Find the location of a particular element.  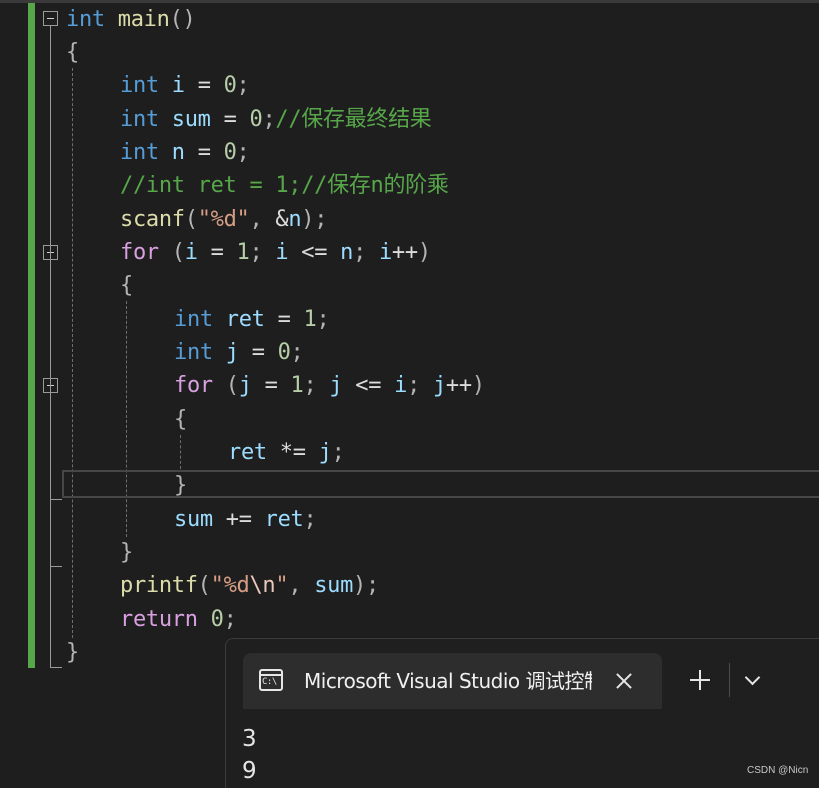

code-token: \n is located at coordinates (262, 585).